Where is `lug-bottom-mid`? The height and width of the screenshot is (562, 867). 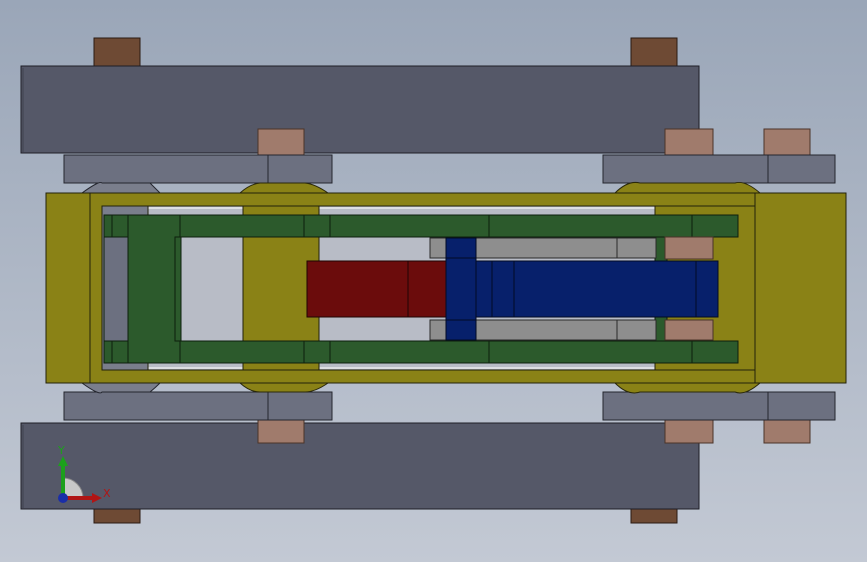
lug-bottom-mid is located at coordinates (284, 387).